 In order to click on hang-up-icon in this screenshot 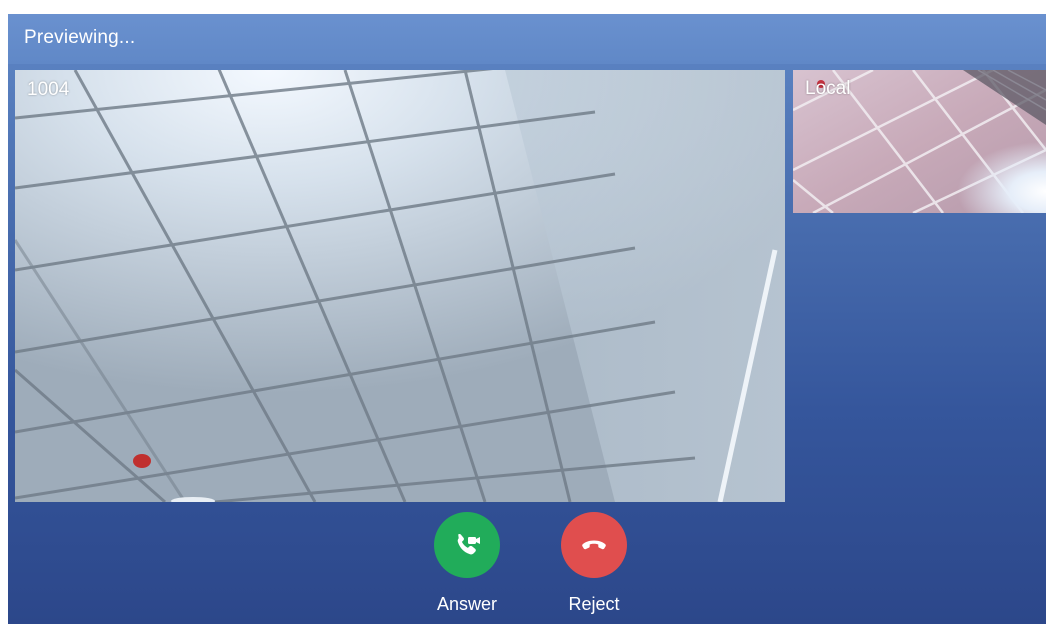, I will do `click(594, 545)`.